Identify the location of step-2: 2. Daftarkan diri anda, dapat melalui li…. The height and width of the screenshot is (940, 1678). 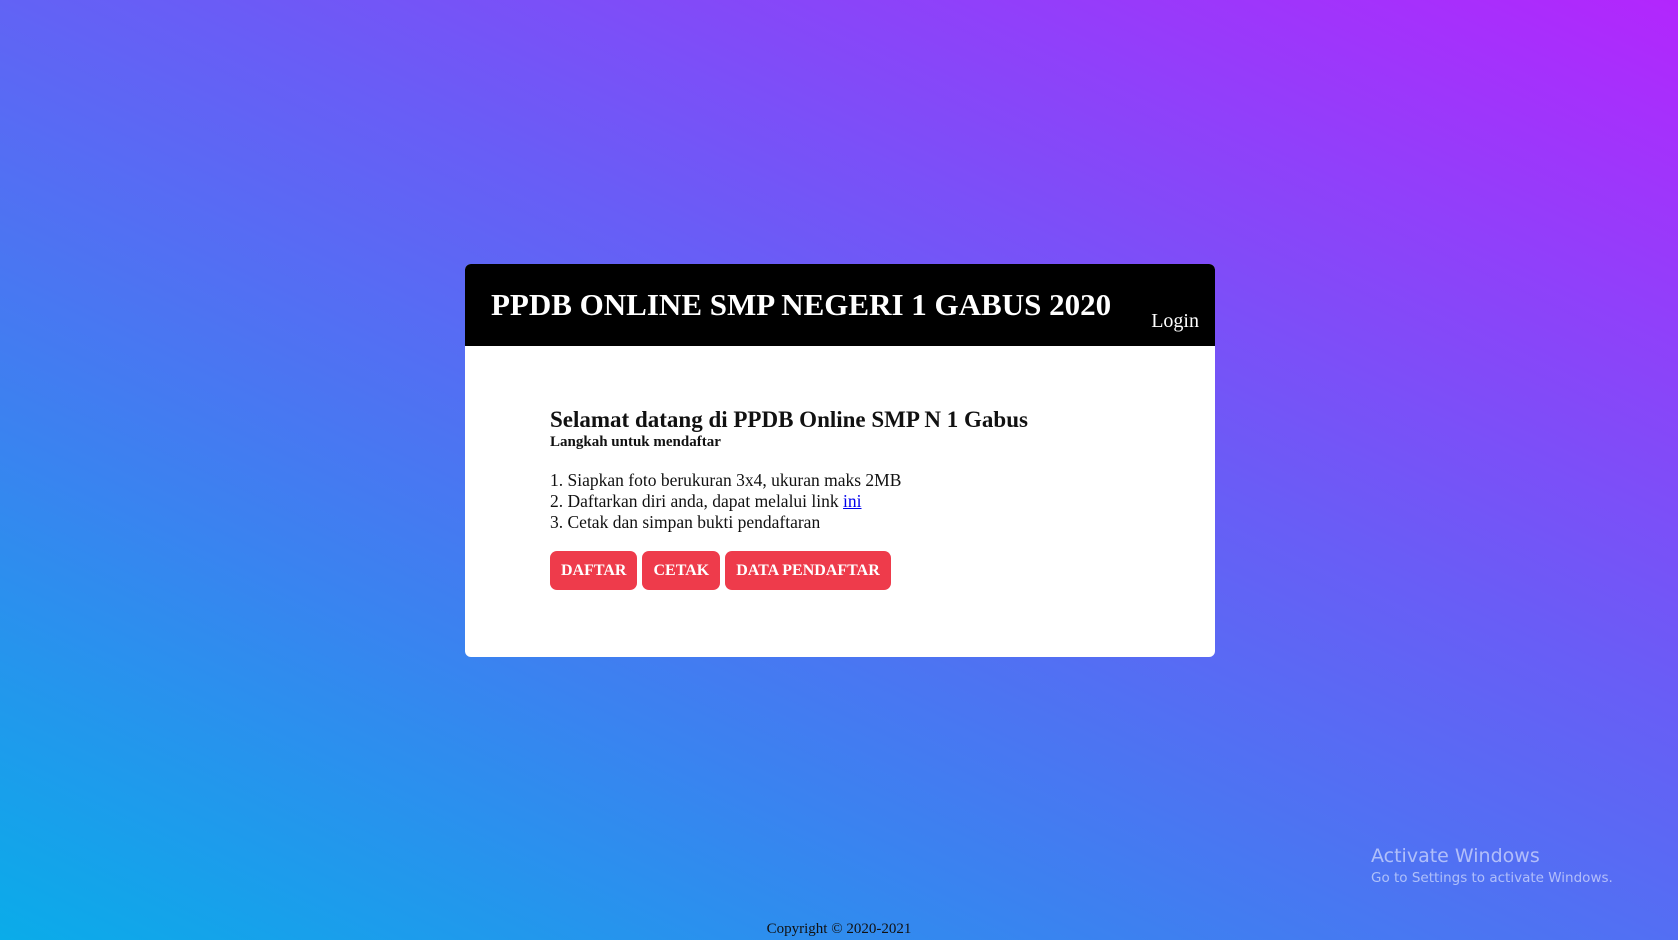
(862, 501).